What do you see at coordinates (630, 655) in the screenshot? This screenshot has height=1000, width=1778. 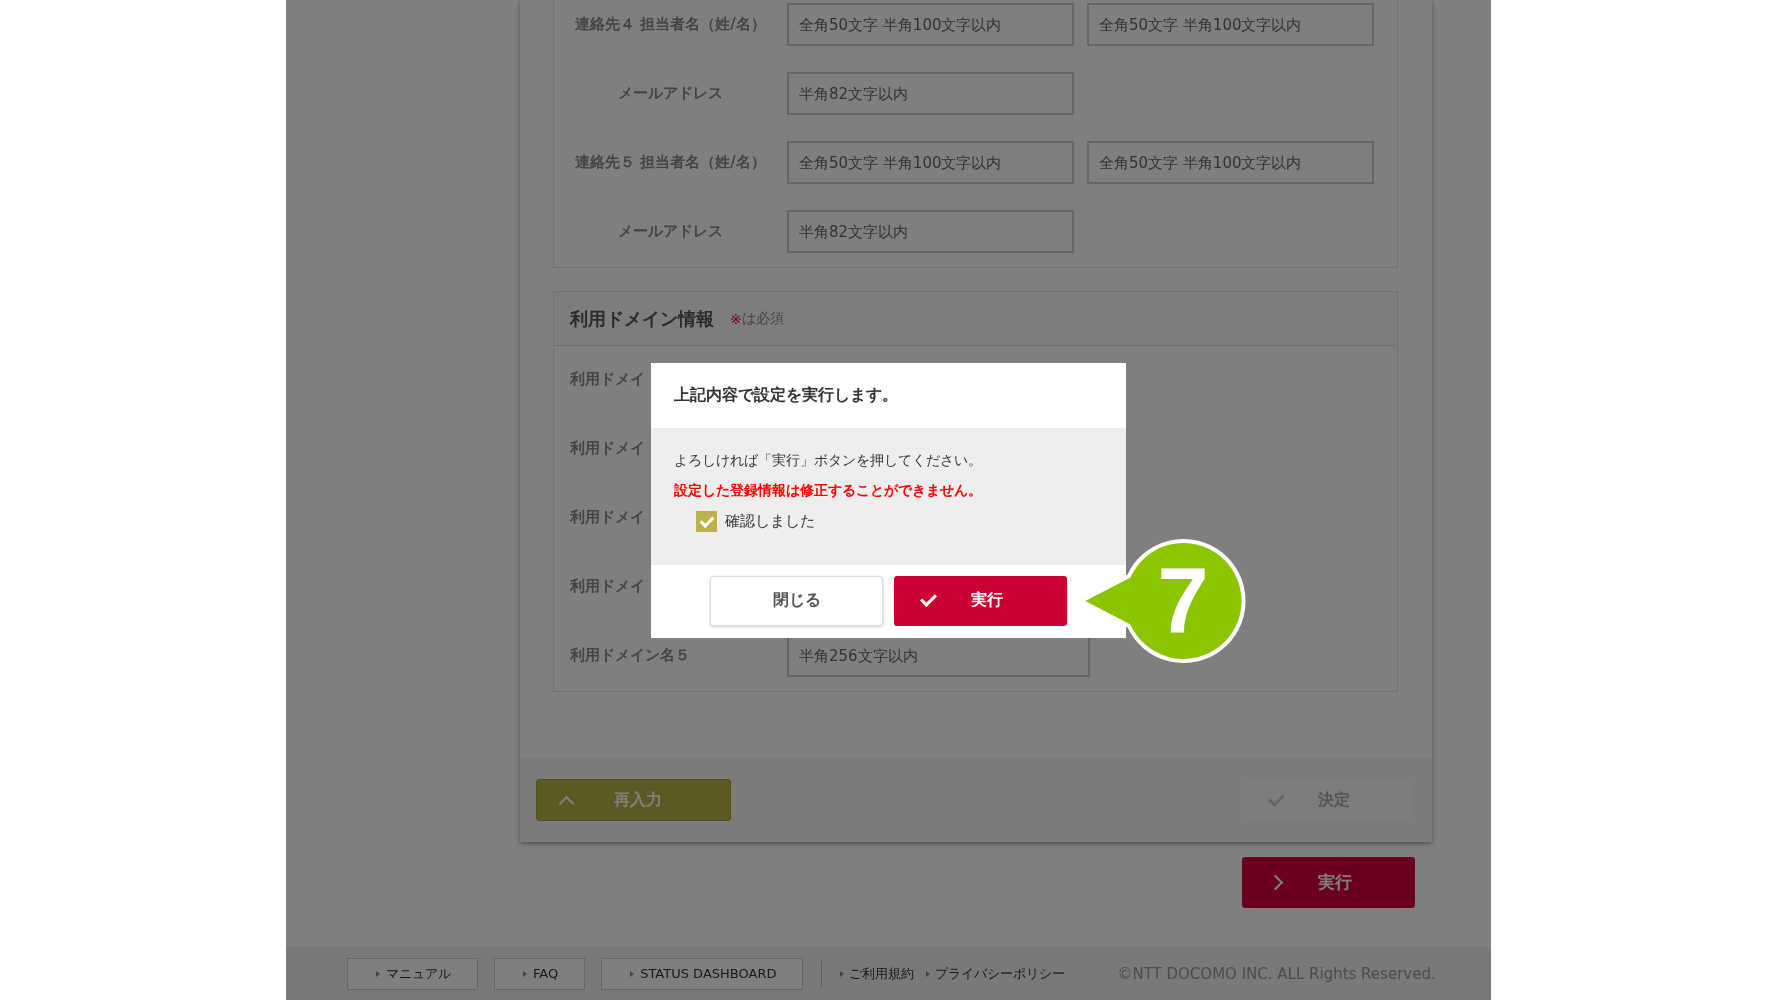 I see `field-label: 利用ドメイン名５` at bounding box center [630, 655].